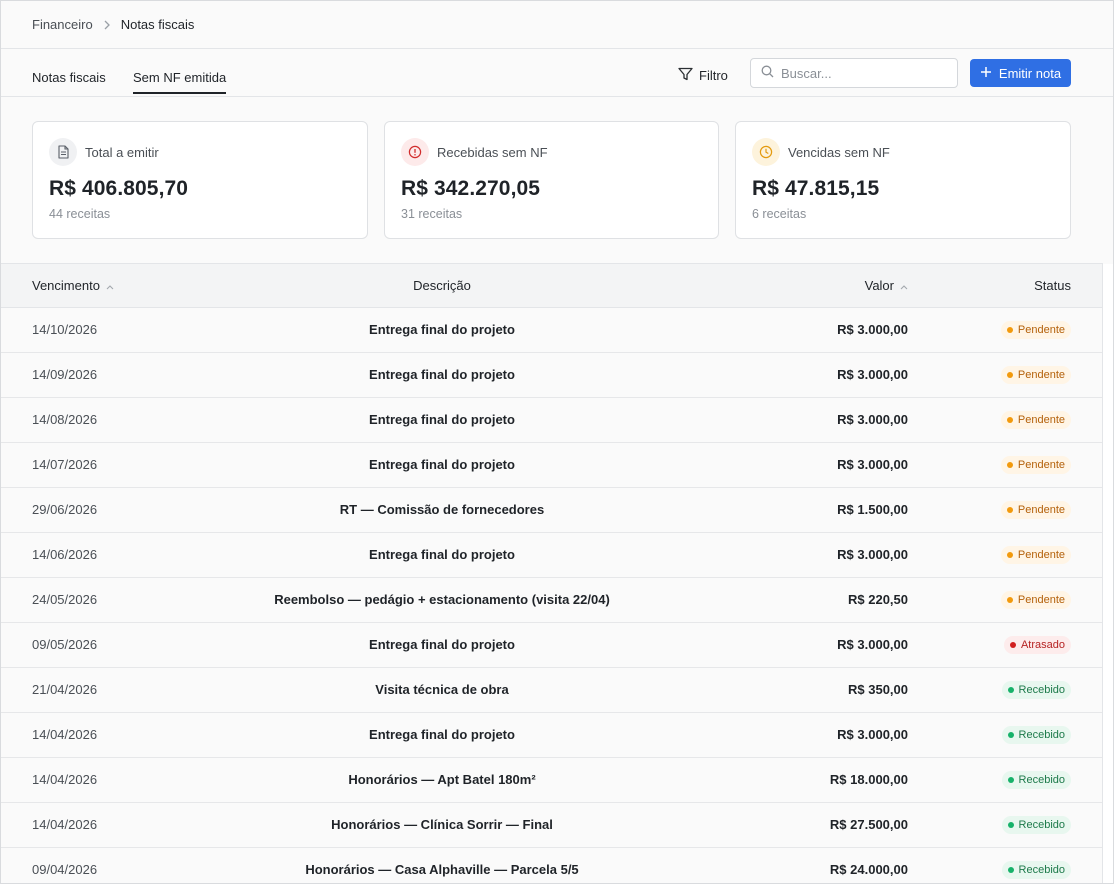 The width and height of the screenshot is (1114, 884). What do you see at coordinates (816, 188) in the screenshot?
I see `card-value: R$ 47.815,15` at bounding box center [816, 188].